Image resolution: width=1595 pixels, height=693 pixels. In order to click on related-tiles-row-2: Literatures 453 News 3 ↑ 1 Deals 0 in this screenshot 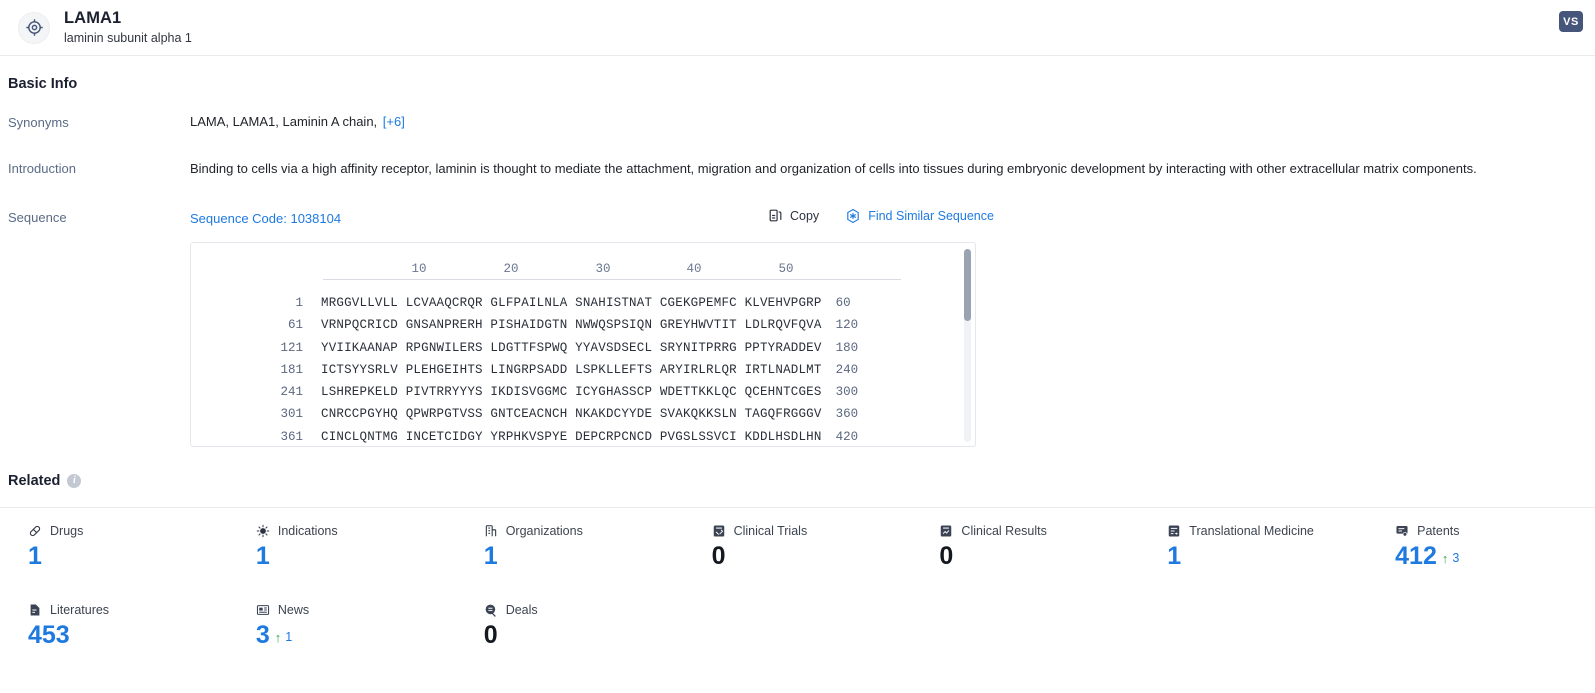, I will do `click(797, 617)`.